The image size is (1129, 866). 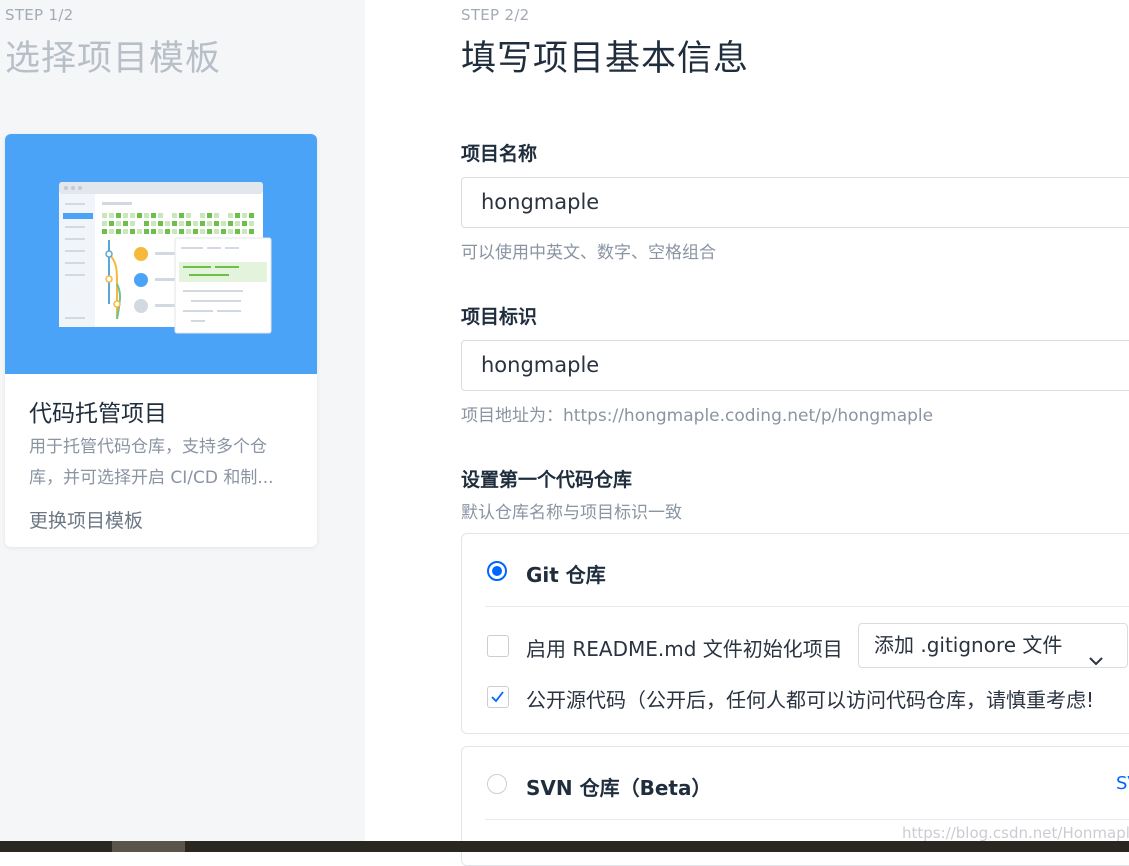 I want to click on step-indicator: STEP 2/2, so click(x=495, y=15).